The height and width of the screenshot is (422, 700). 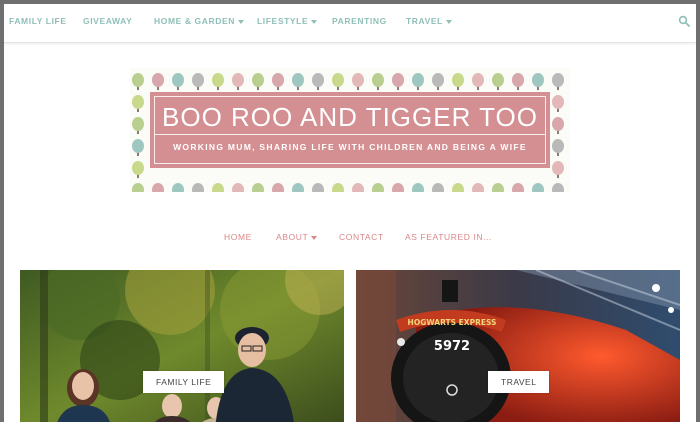 I want to click on category-badge: FAMILY LIFE, so click(x=184, y=382).